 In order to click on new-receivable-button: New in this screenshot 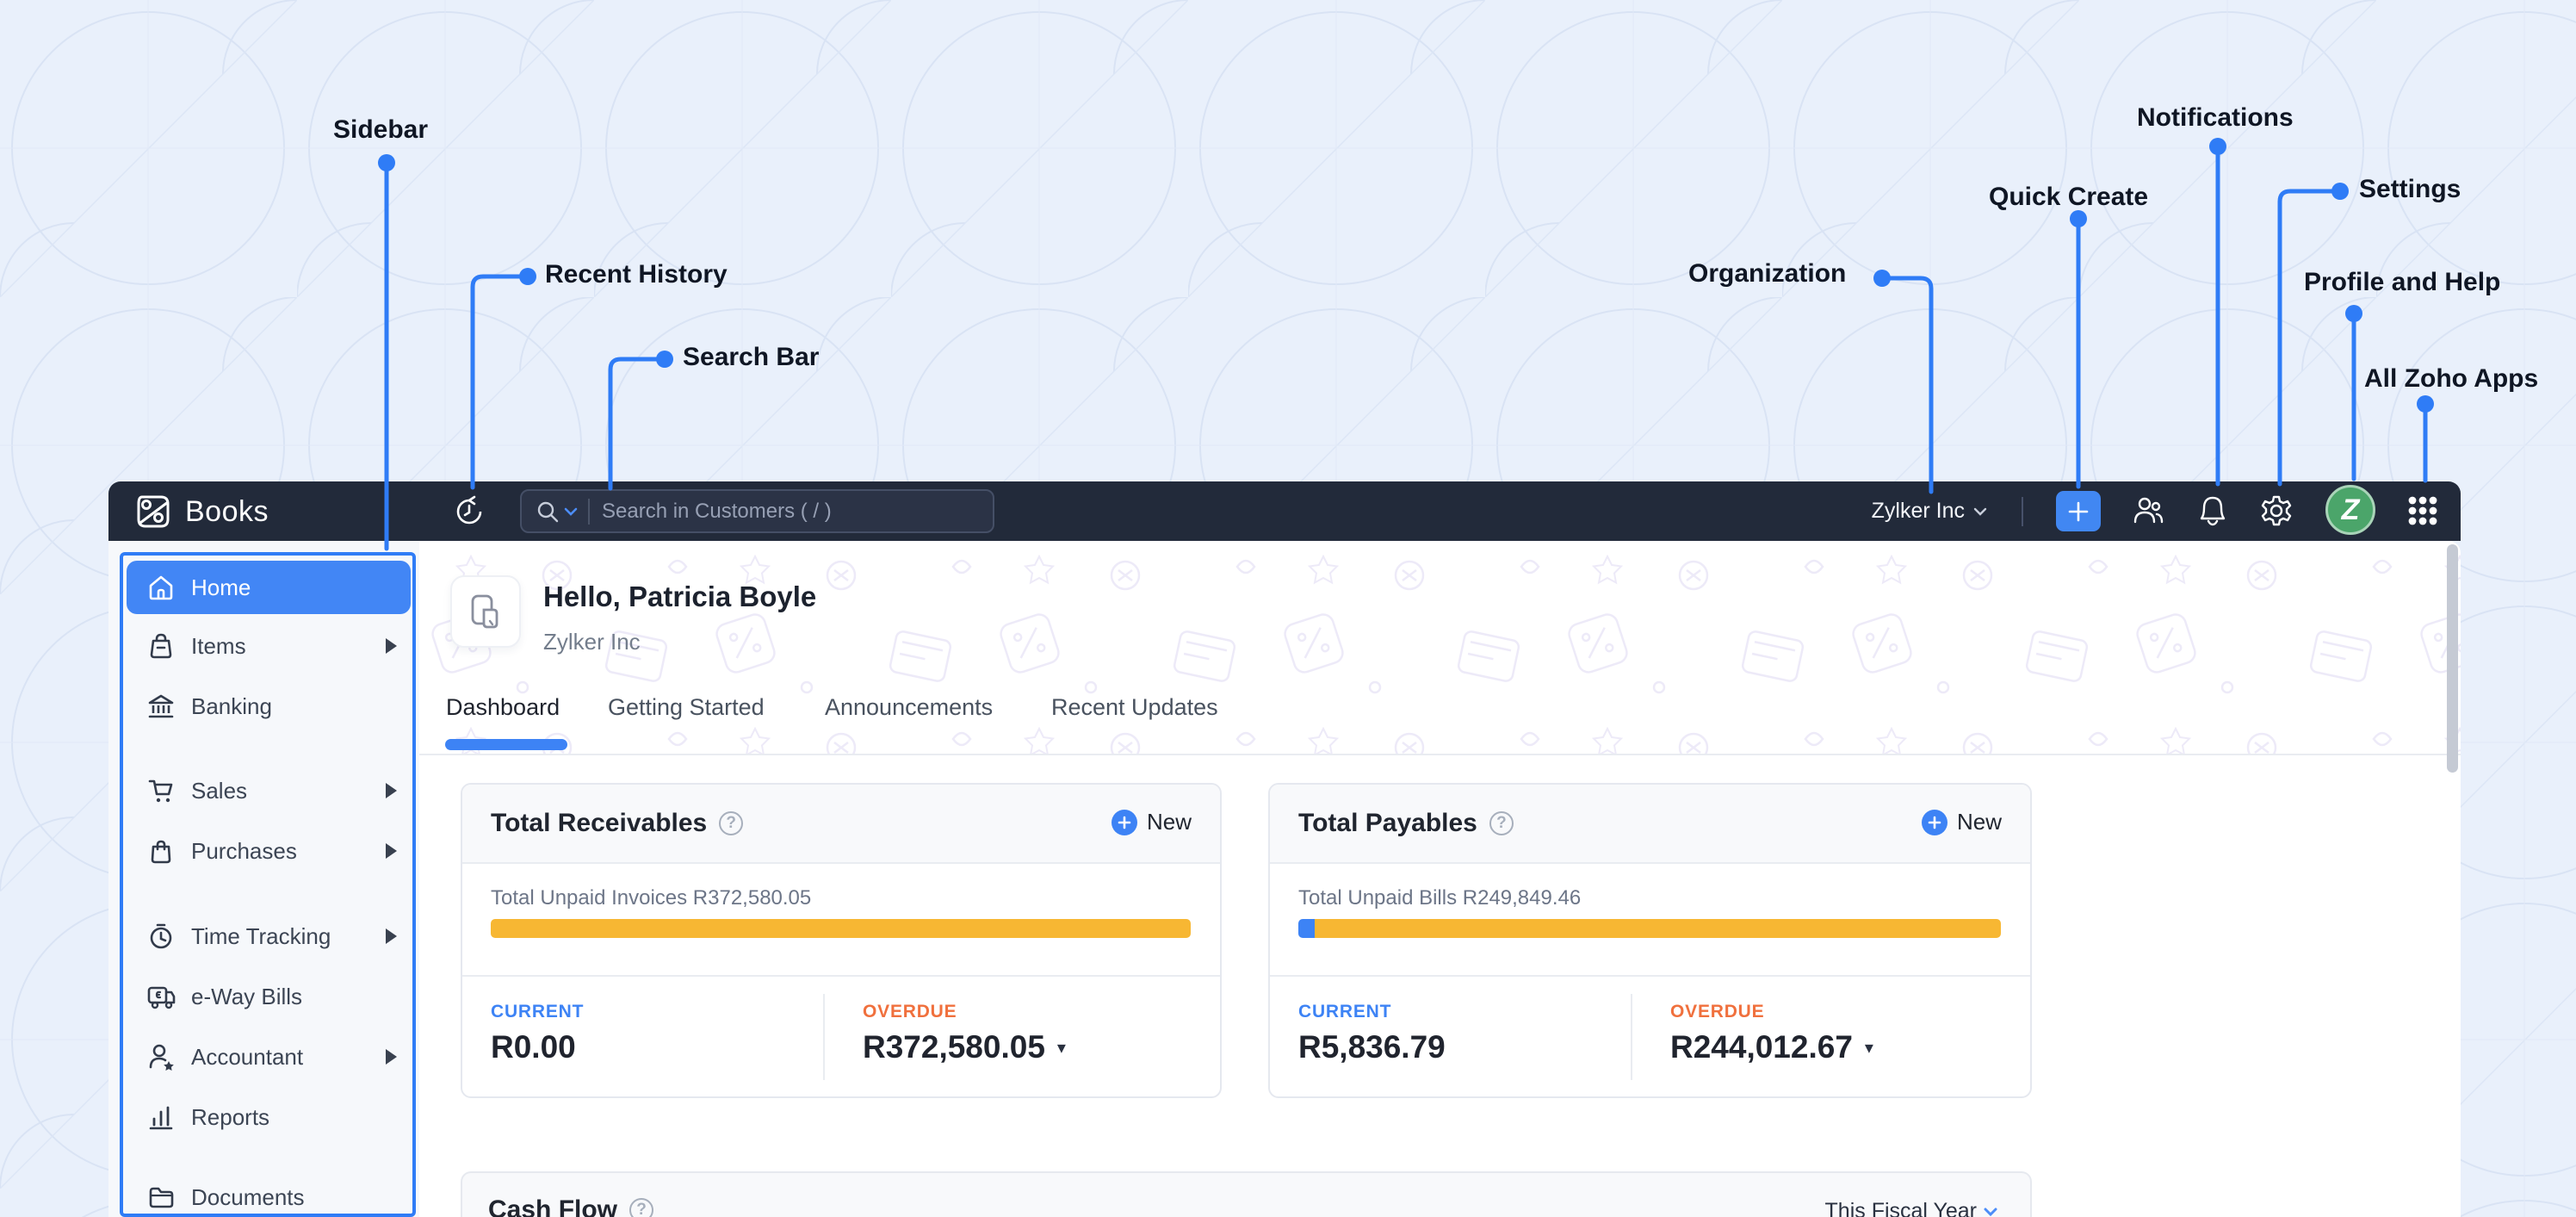, I will do `click(1151, 822)`.